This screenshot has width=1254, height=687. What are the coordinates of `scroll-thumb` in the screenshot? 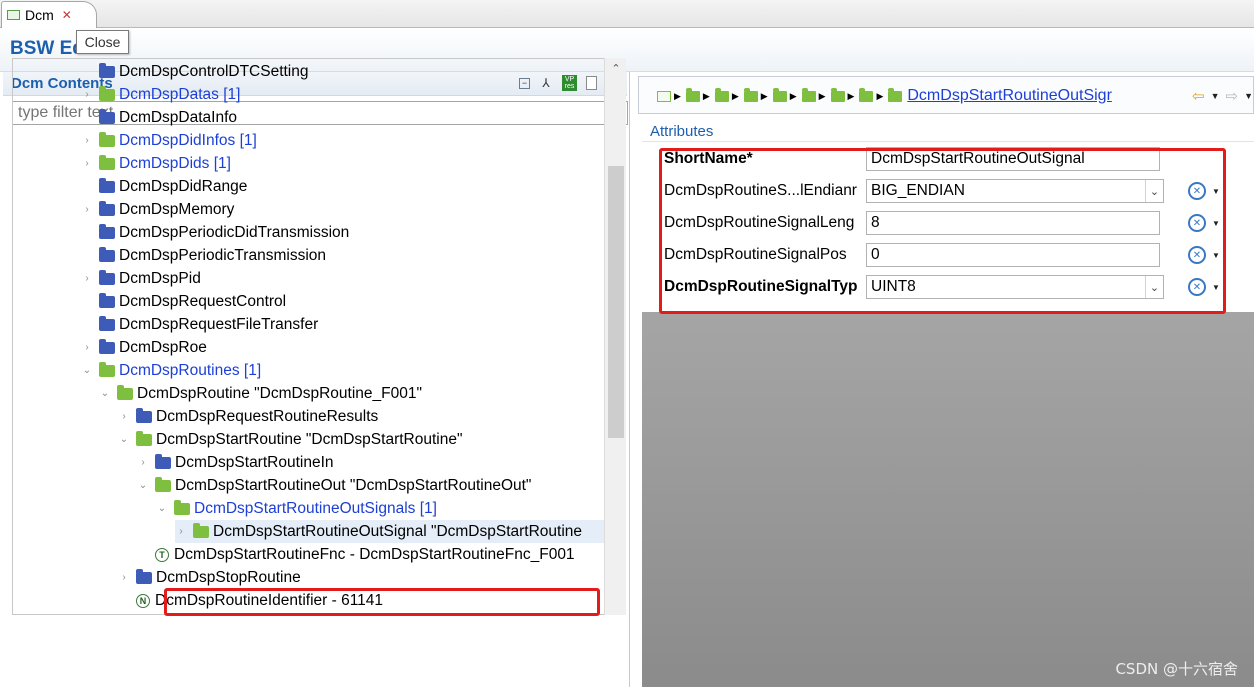 It's located at (616, 302).